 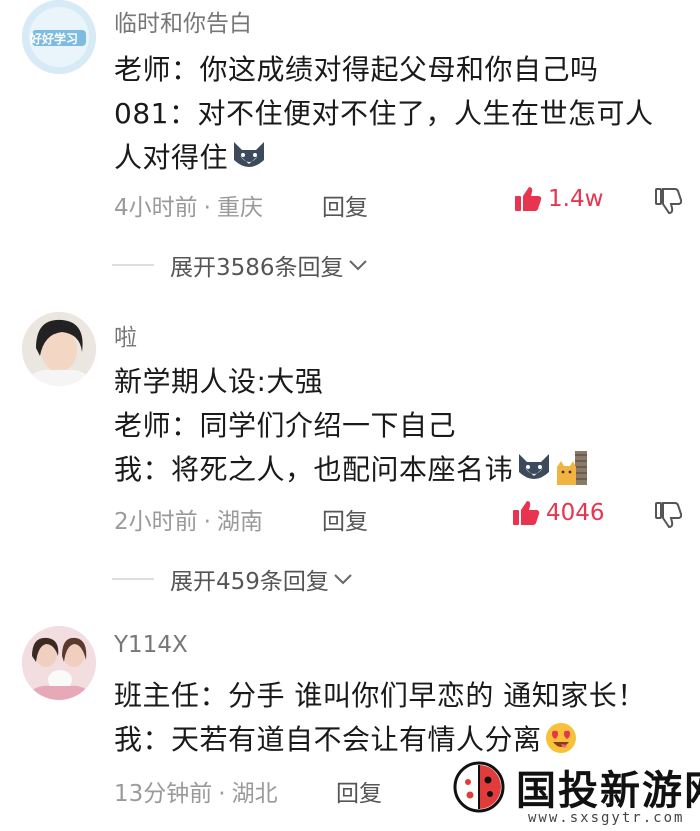 What do you see at coordinates (572, 471) in the screenshot?
I see `cat-wall-emoji-icon` at bounding box center [572, 471].